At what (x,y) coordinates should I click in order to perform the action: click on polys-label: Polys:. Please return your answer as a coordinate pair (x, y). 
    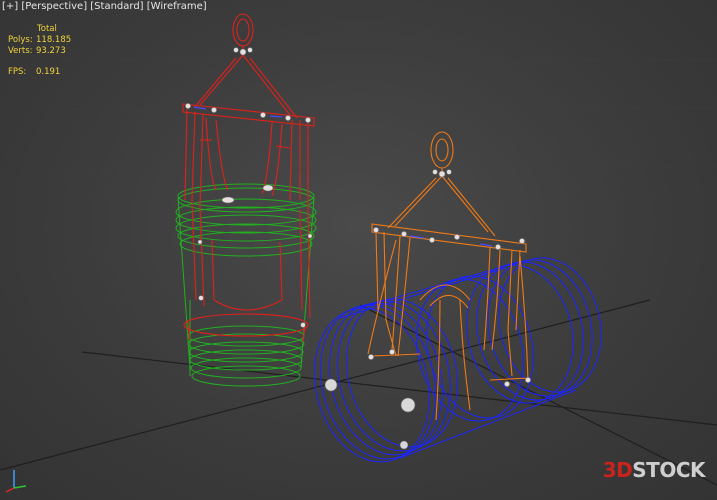
    Looking at the image, I should click on (20, 40).